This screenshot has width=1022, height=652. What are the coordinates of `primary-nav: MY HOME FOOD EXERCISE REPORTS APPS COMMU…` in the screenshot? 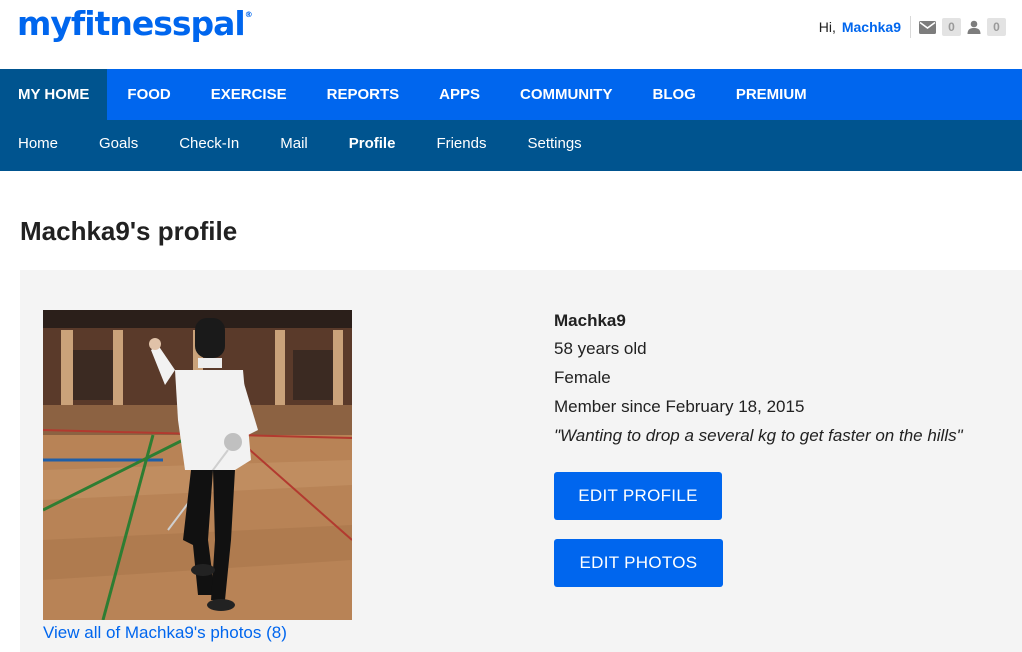 It's located at (511, 94).